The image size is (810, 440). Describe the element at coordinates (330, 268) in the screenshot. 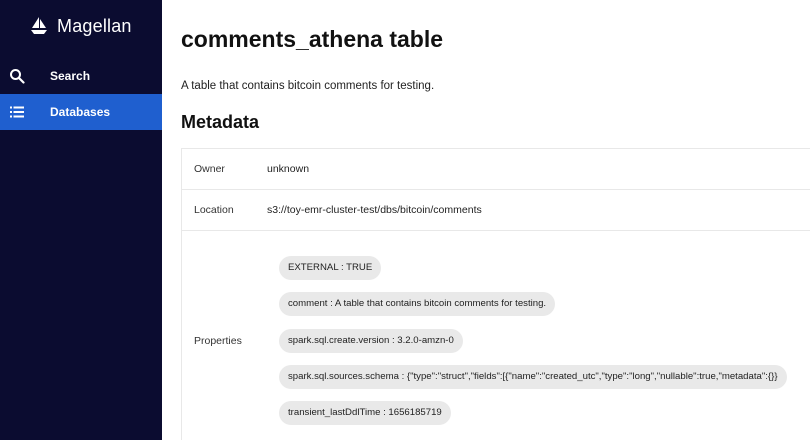

I see `property-chip: EXTERNAL : TRUE` at that location.